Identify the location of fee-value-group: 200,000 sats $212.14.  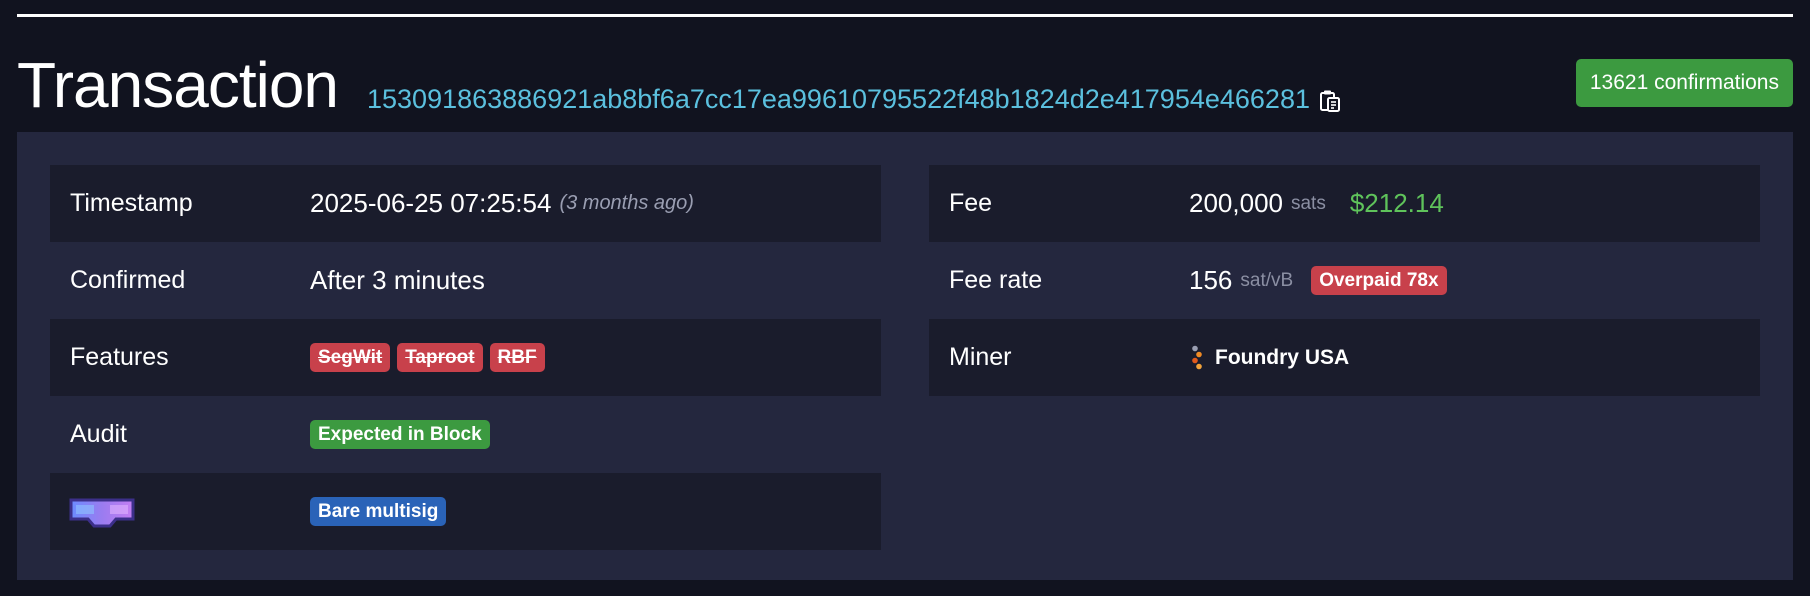
(1316, 203).